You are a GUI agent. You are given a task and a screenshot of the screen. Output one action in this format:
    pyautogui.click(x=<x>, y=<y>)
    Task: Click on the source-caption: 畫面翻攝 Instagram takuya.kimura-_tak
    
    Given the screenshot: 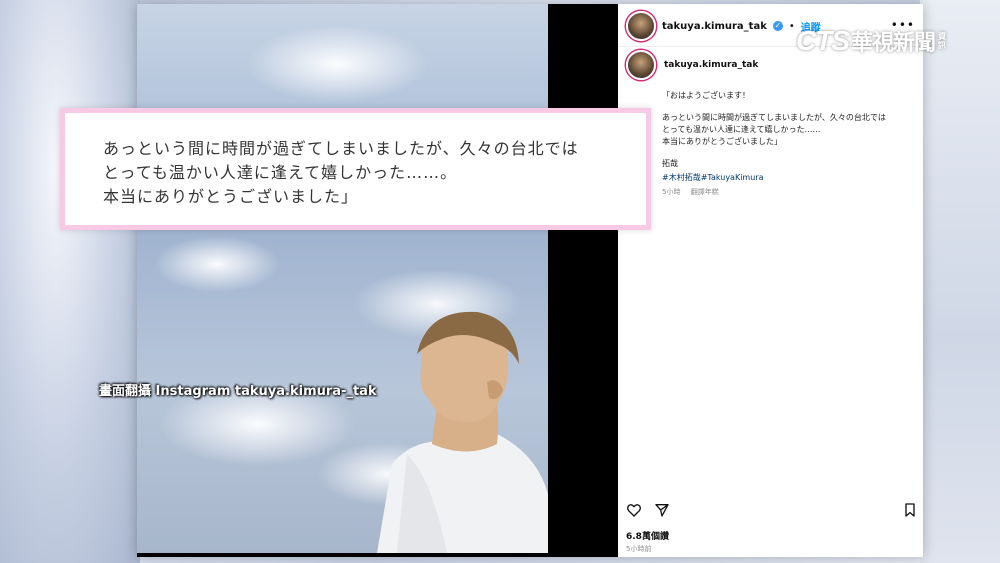 What is the action you would take?
    pyautogui.click(x=238, y=391)
    